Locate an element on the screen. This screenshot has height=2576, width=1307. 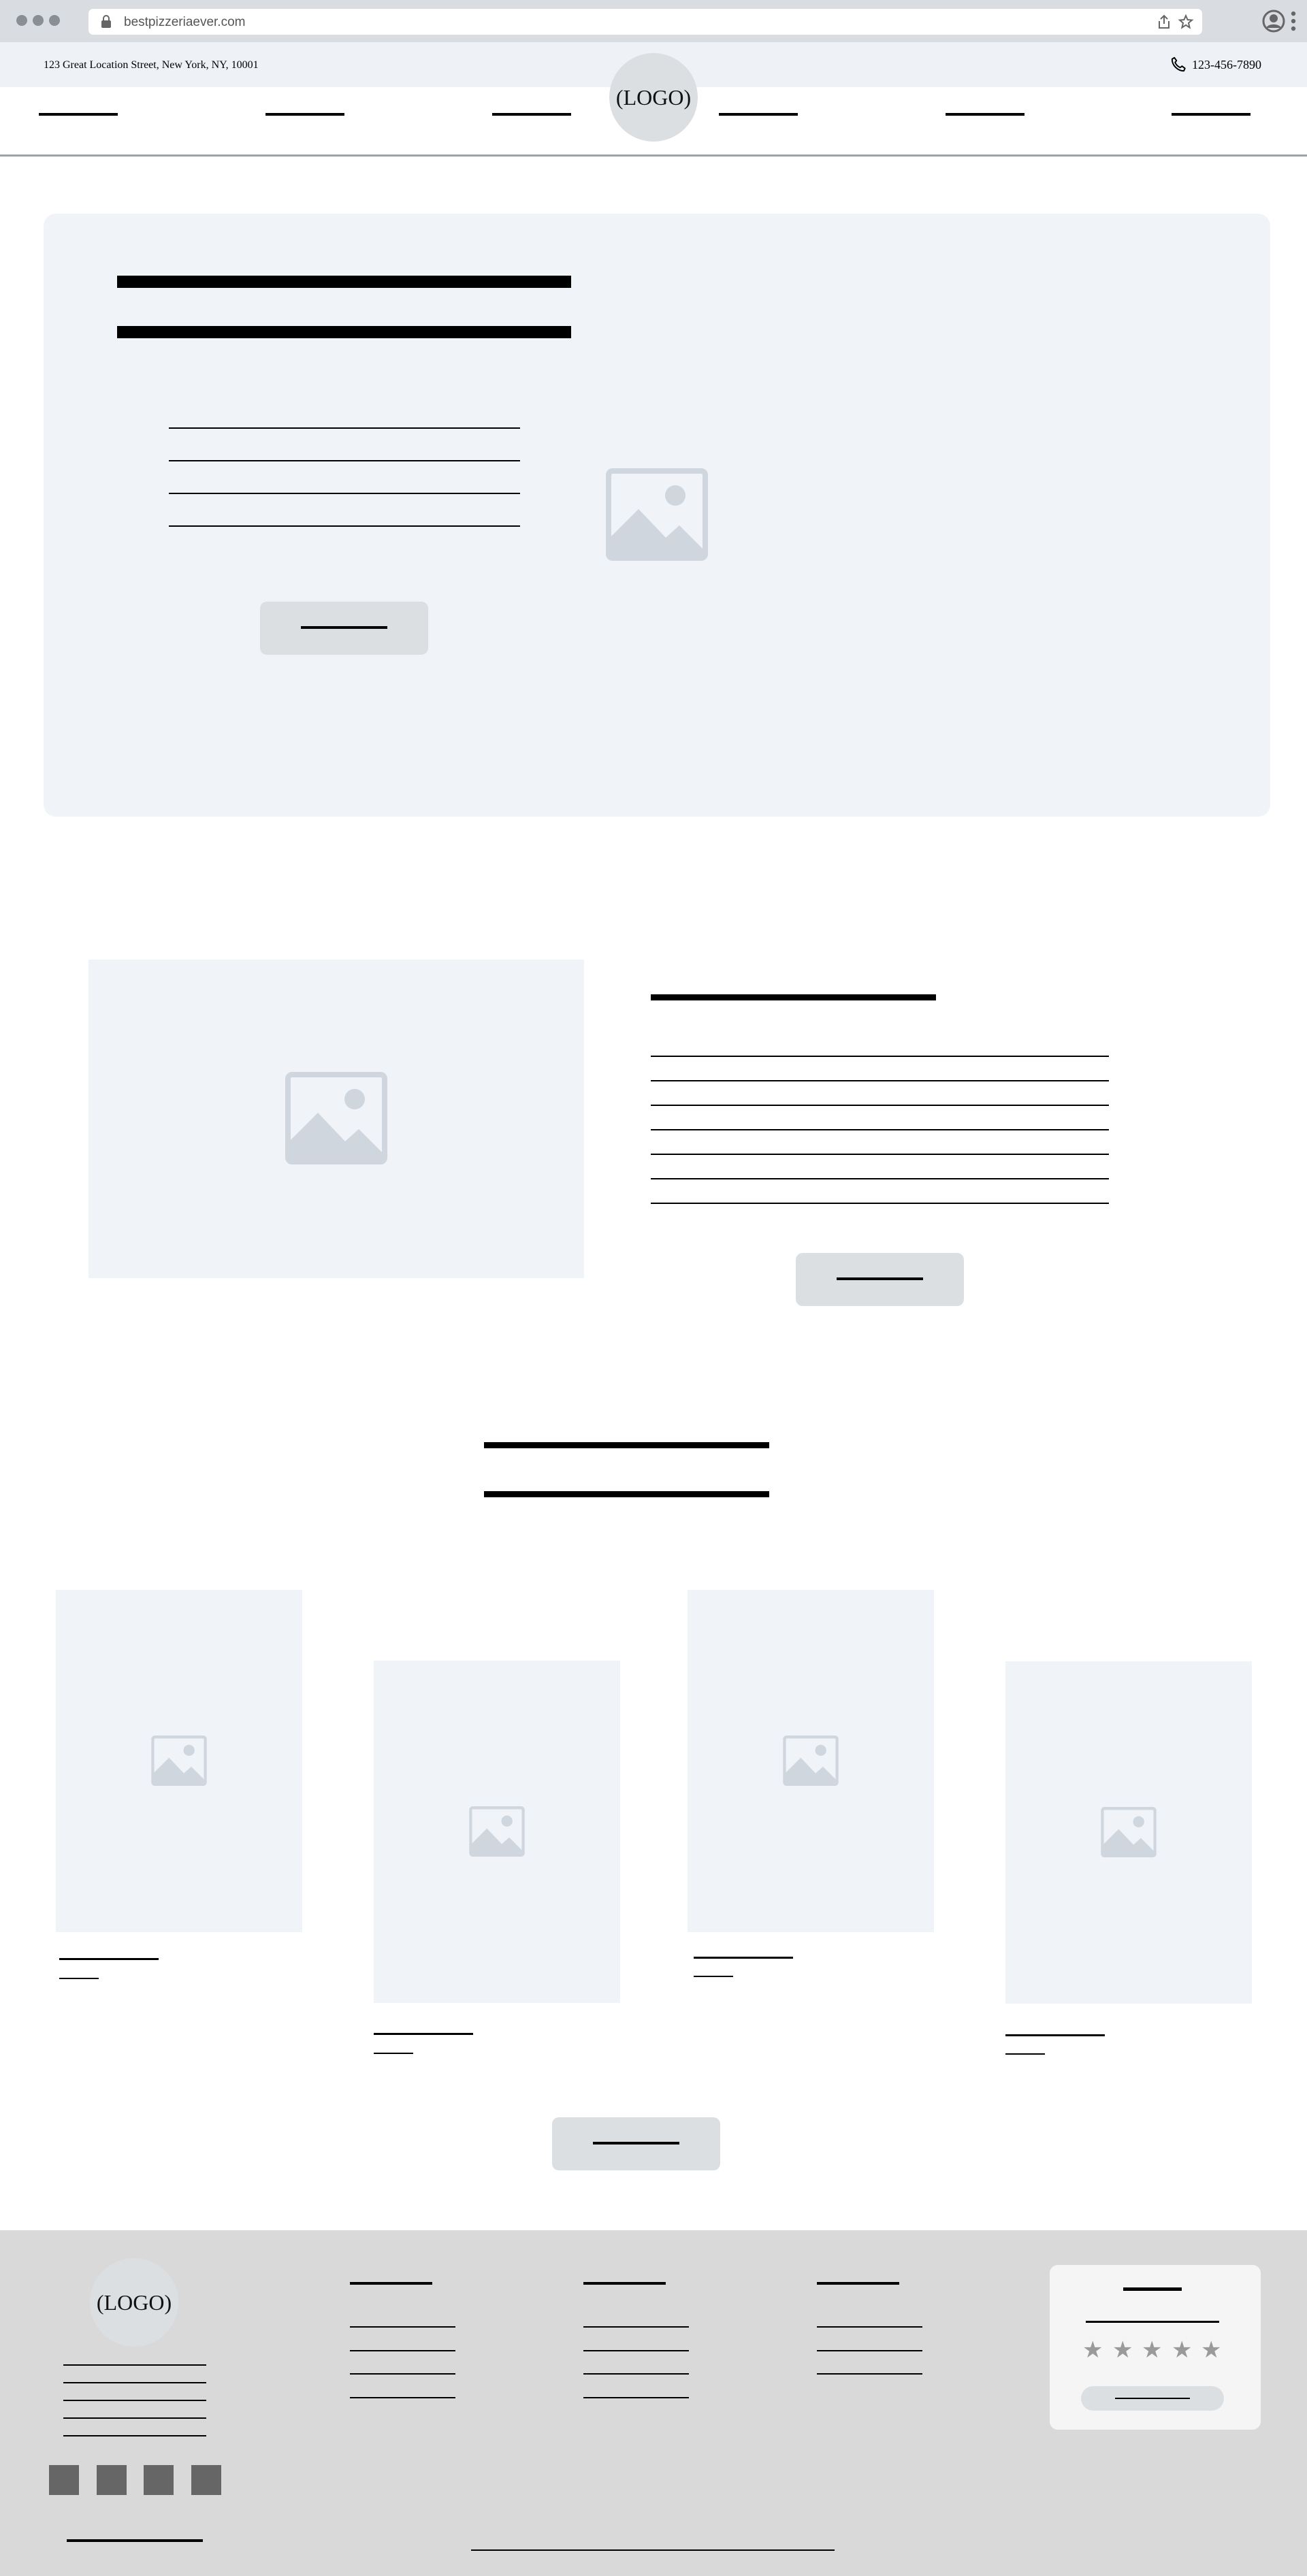
star-icon is located at coordinates (1186, 22).